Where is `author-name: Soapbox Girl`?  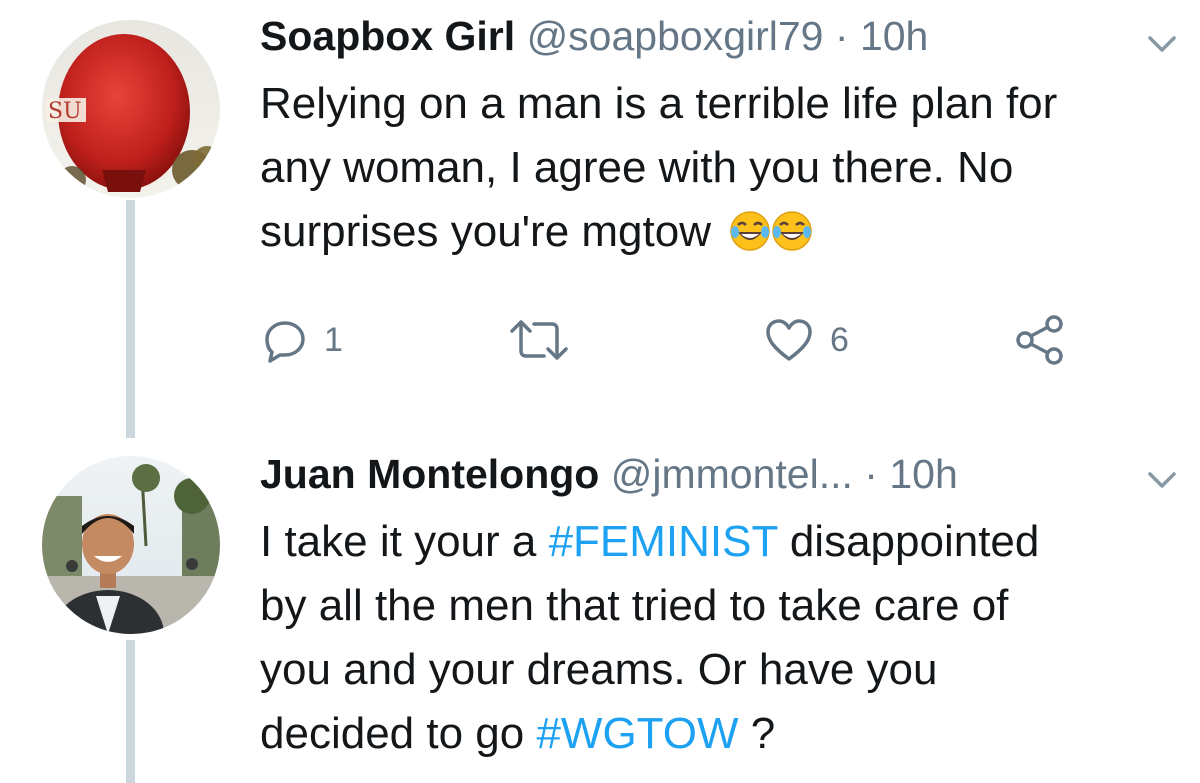 author-name: Soapbox Girl is located at coordinates (387, 36).